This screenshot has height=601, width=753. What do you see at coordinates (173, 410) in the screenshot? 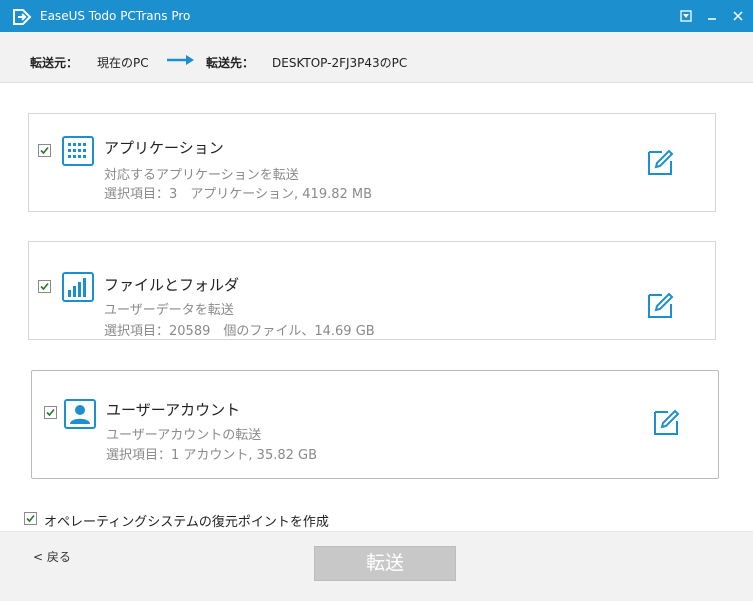
I see `user-accounts-title: ユーザーアカウント` at bounding box center [173, 410].